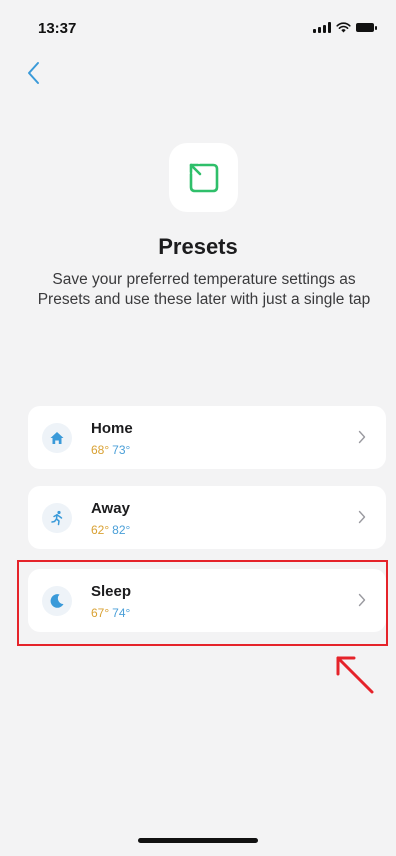 The height and width of the screenshot is (856, 396). Describe the element at coordinates (121, 450) in the screenshot. I see `temp-high: 73°` at that location.